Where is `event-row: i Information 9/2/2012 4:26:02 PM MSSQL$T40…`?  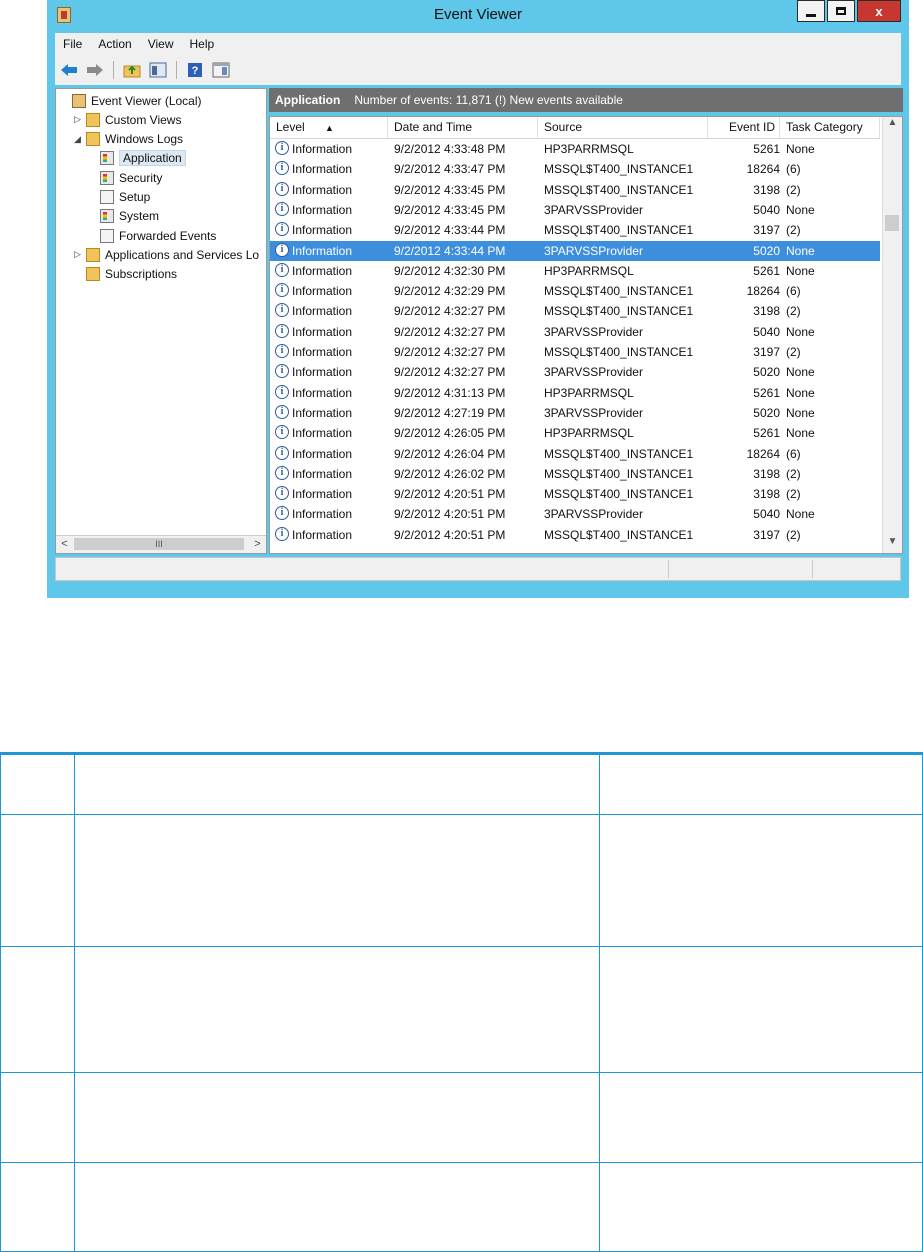 event-row: i Information 9/2/2012 4:26:02 PM MSSQL$T40… is located at coordinates (575, 474).